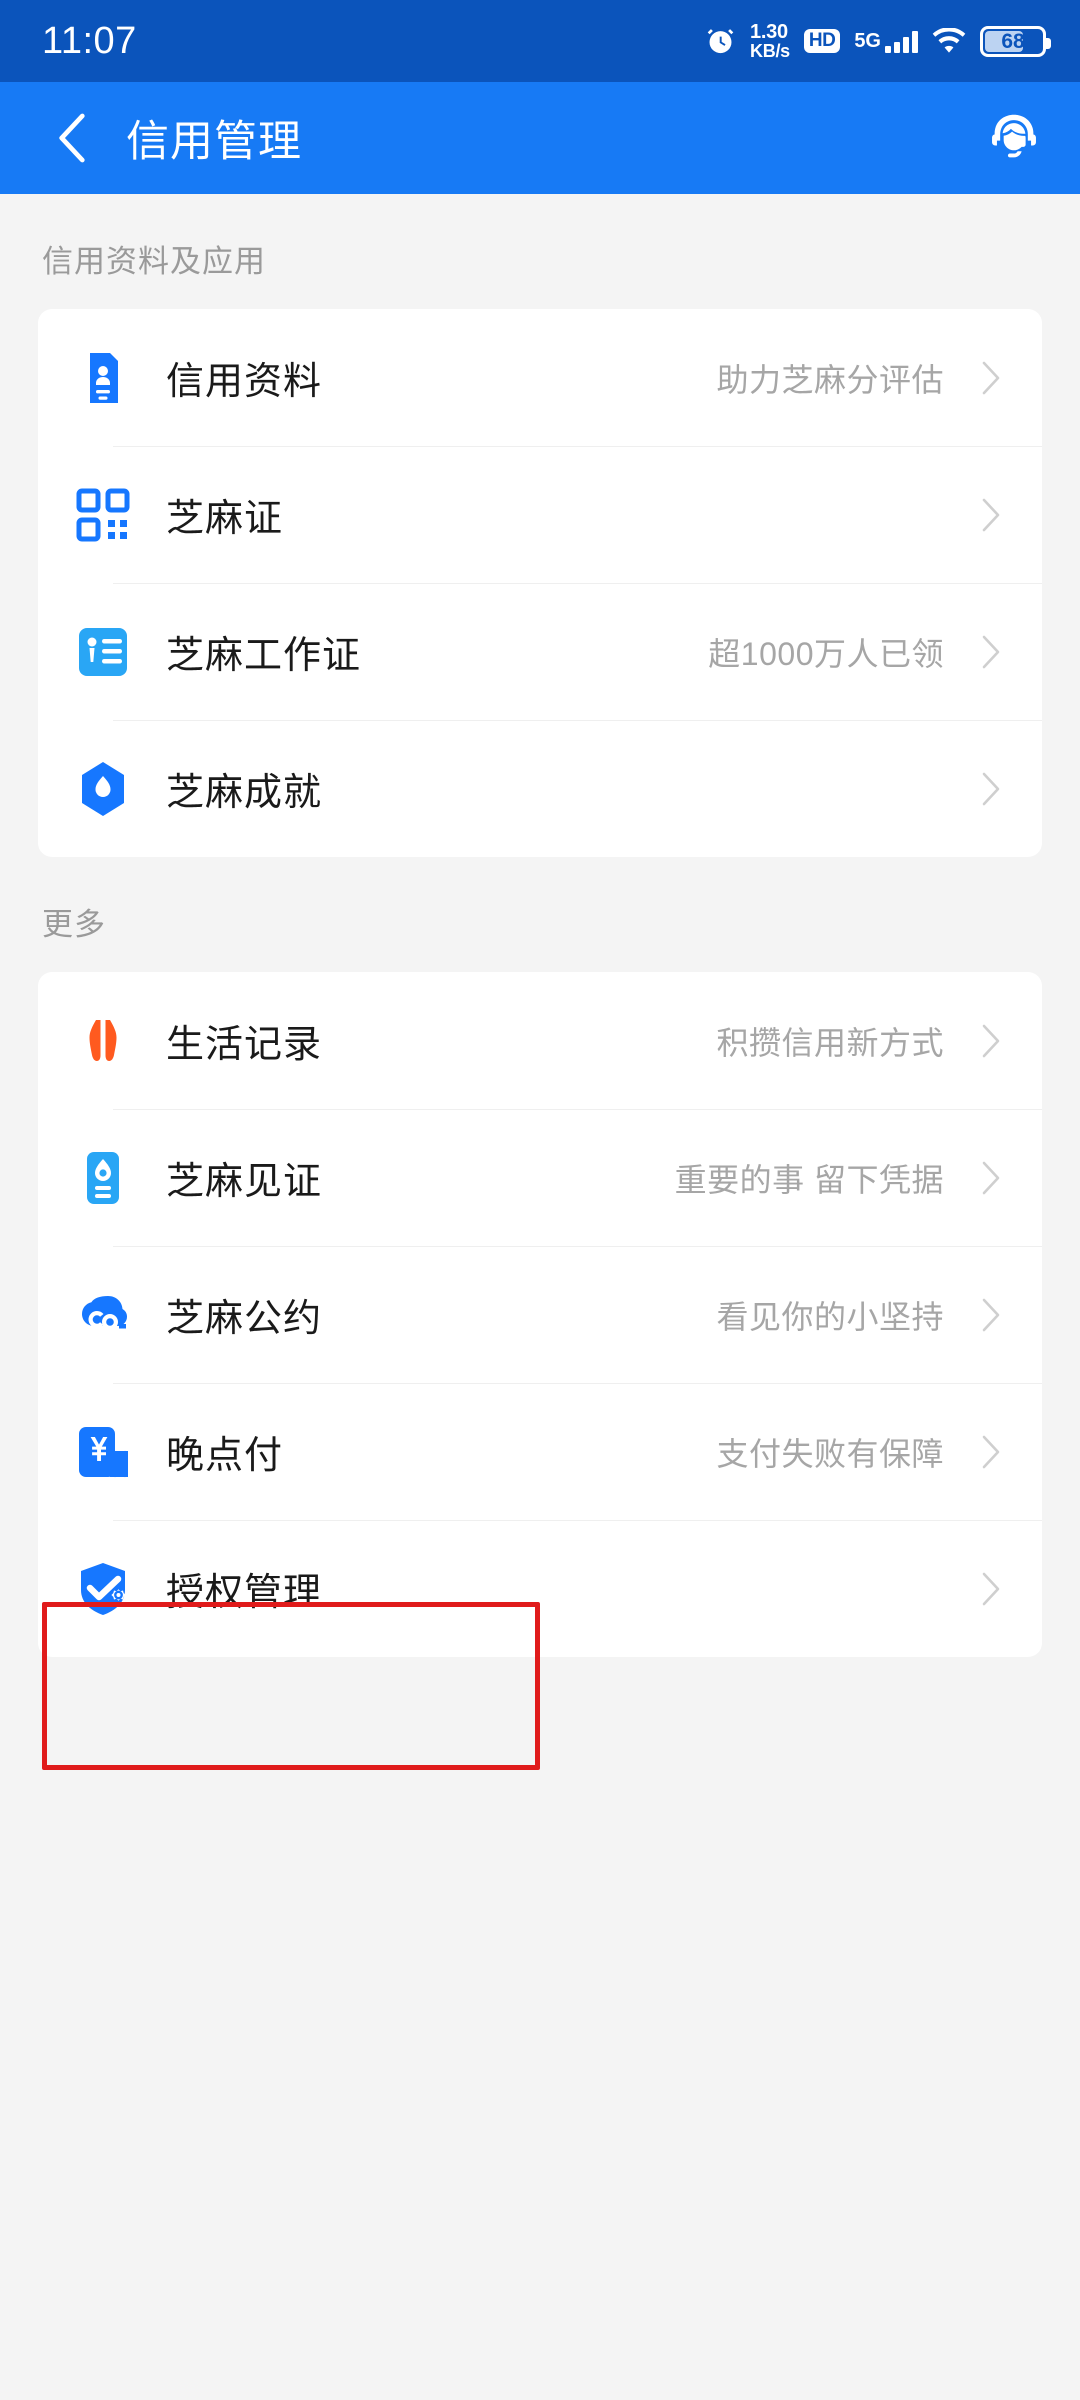 This screenshot has height=2400, width=1080. I want to click on list-item-late-payment: 晚点付 支付失败有保障, so click(540, 1451).